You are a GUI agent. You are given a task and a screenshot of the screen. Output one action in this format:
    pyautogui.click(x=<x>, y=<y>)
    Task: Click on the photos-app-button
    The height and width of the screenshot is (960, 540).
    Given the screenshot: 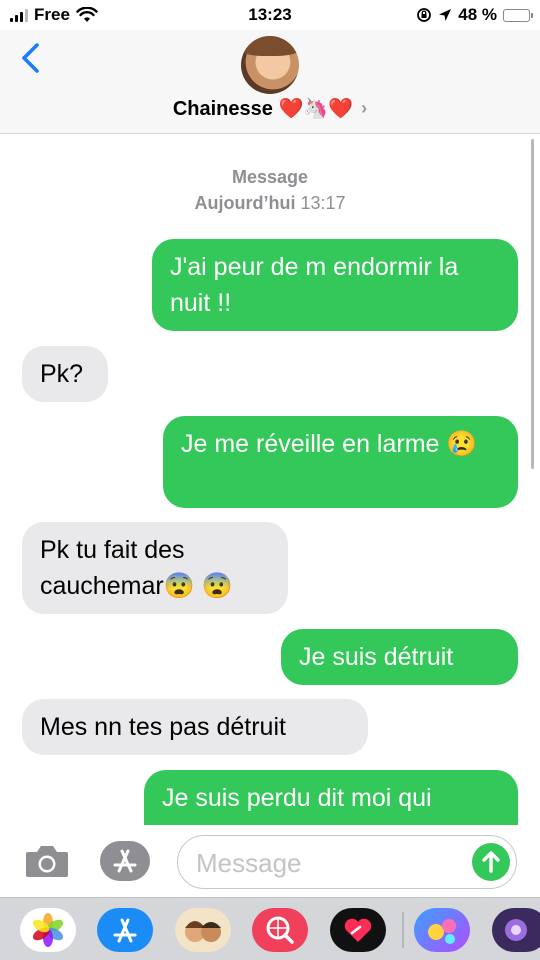 What is the action you would take?
    pyautogui.click(x=48, y=930)
    